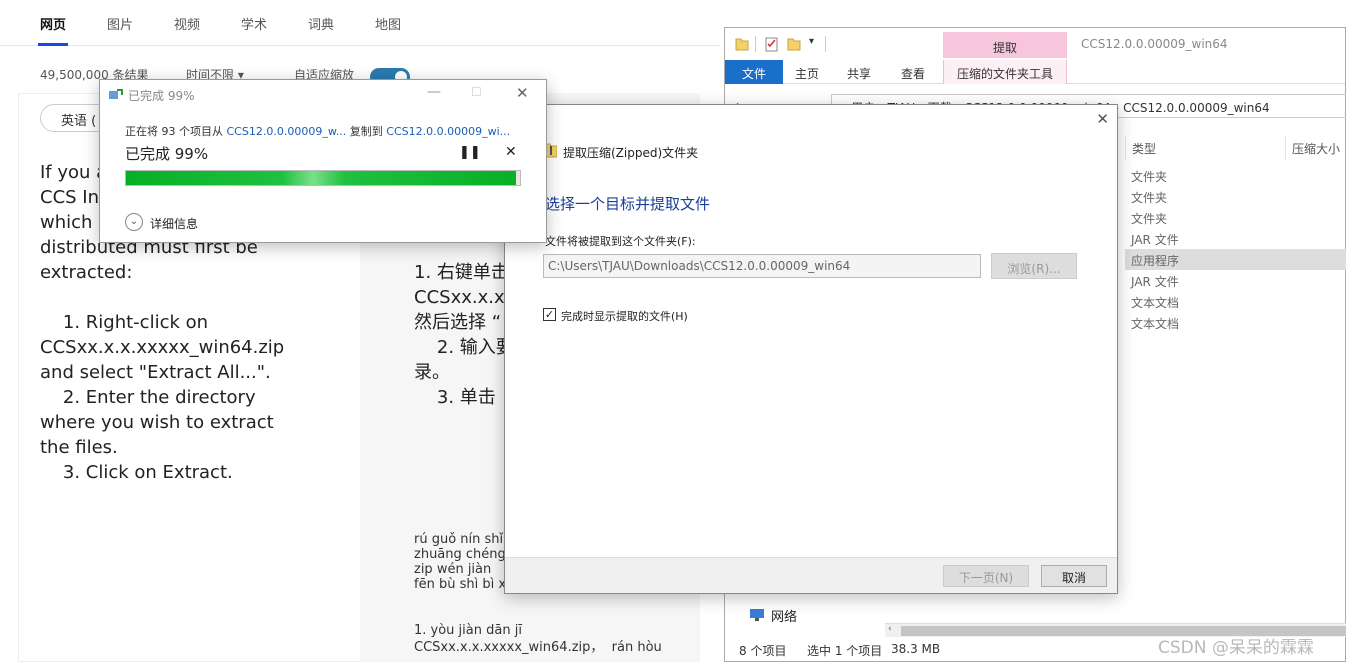 The width and height of the screenshot is (1346, 662). What do you see at coordinates (1154, 44) in the screenshot?
I see `window-title: CCS12.0.0.00009_win64` at bounding box center [1154, 44].